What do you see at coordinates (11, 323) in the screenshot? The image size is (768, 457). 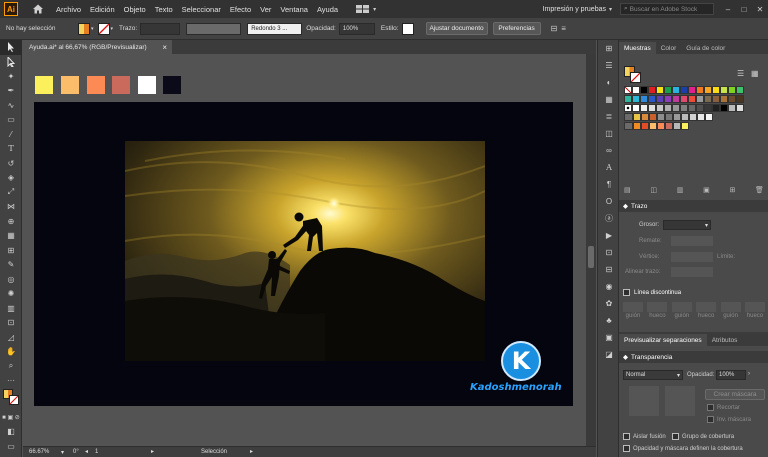 I see `artboard-tool-icon: ⊡` at bounding box center [11, 323].